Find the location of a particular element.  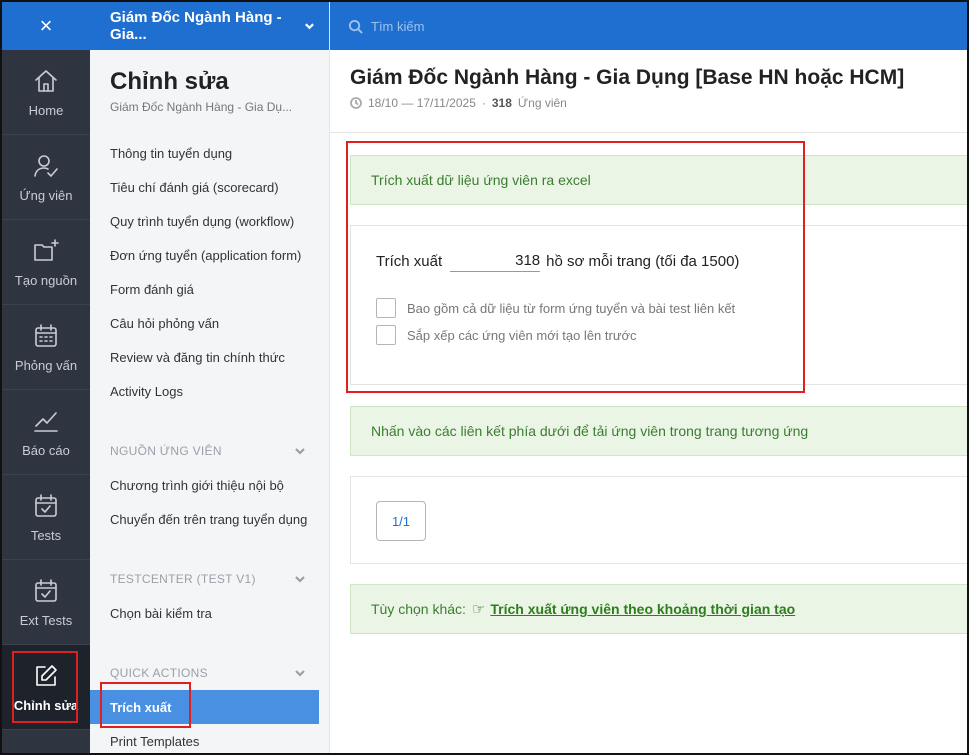

chart-line-icon is located at coordinates (46, 421).